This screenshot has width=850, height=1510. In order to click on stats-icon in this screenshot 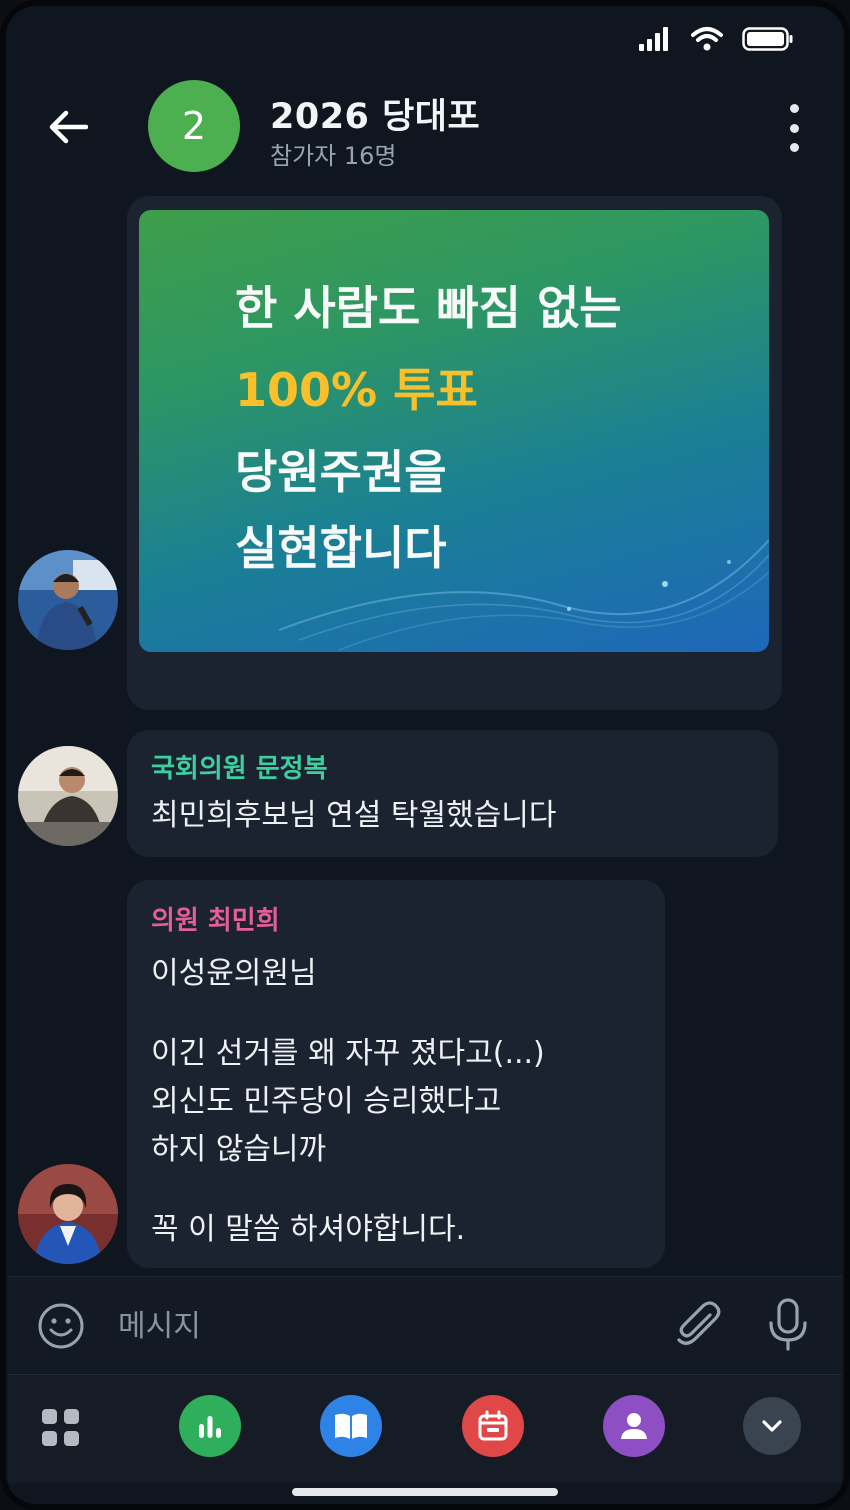, I will do `click(210, 1427)`.